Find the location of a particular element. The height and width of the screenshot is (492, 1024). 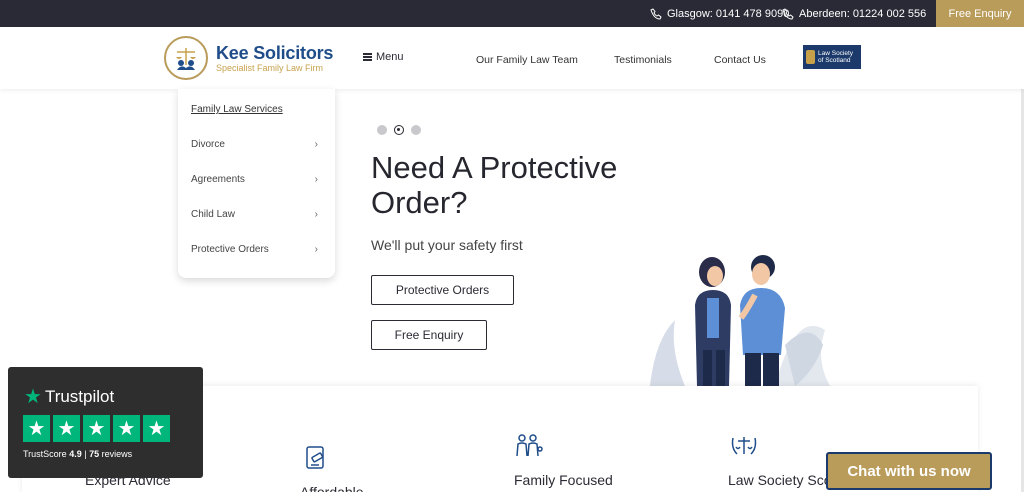

hero-title: Need A Protective Order? is located at coordinates (521, 185).